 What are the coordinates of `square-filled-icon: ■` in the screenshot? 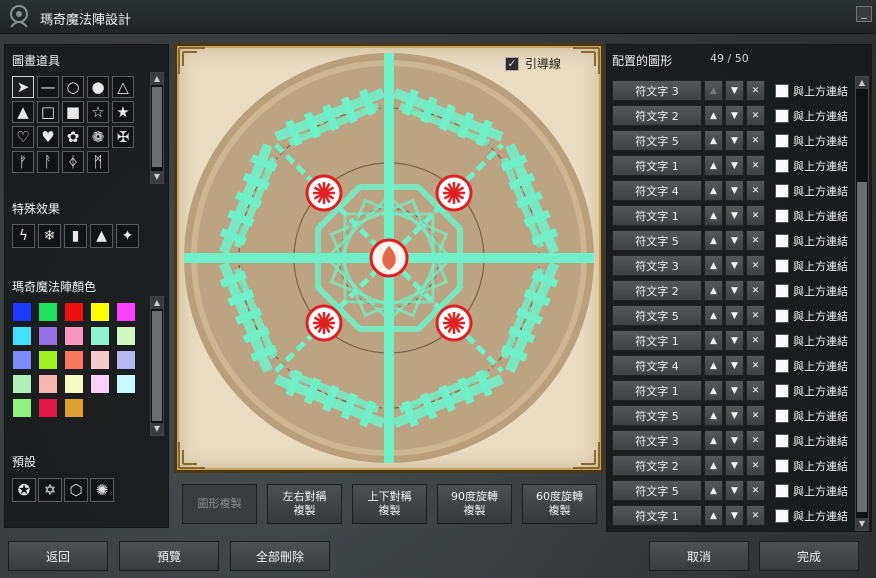 It's located at (73, 112).